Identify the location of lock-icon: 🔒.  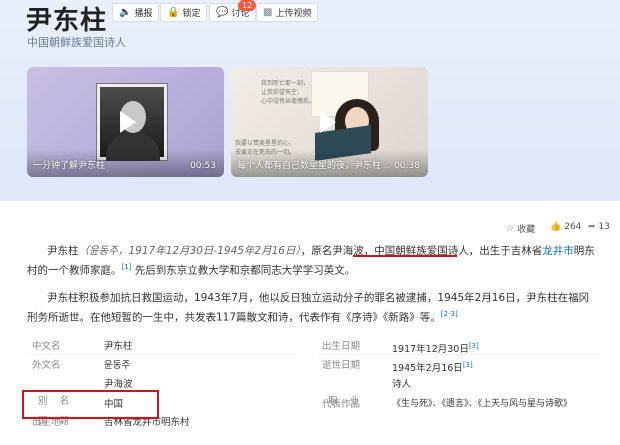
(173, 12).